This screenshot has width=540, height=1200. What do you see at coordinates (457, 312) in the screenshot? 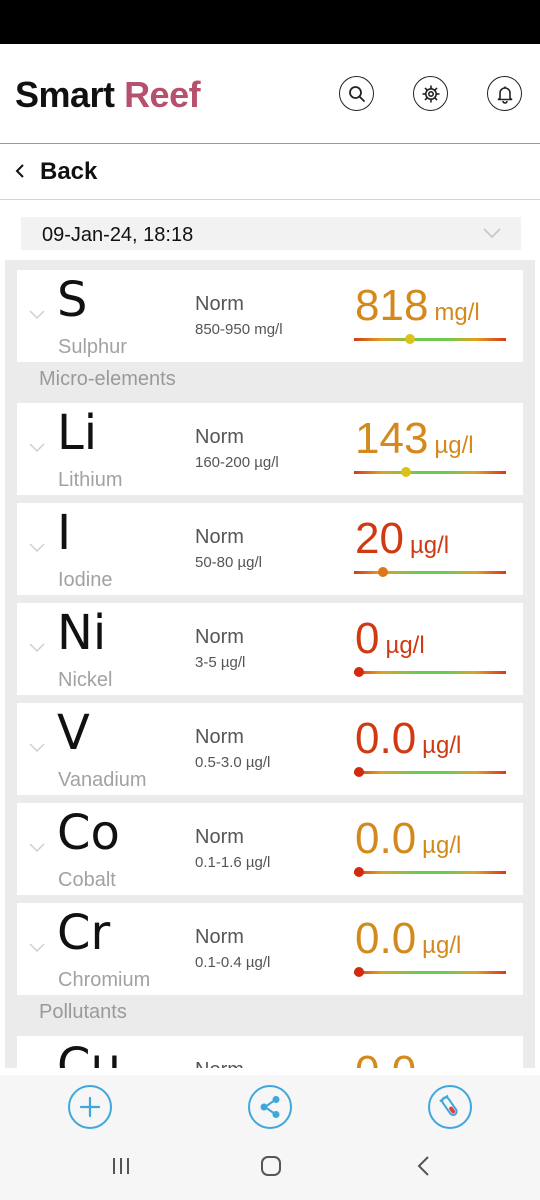
I see `value-unit: mg/l` at bounding box center [457, 312].